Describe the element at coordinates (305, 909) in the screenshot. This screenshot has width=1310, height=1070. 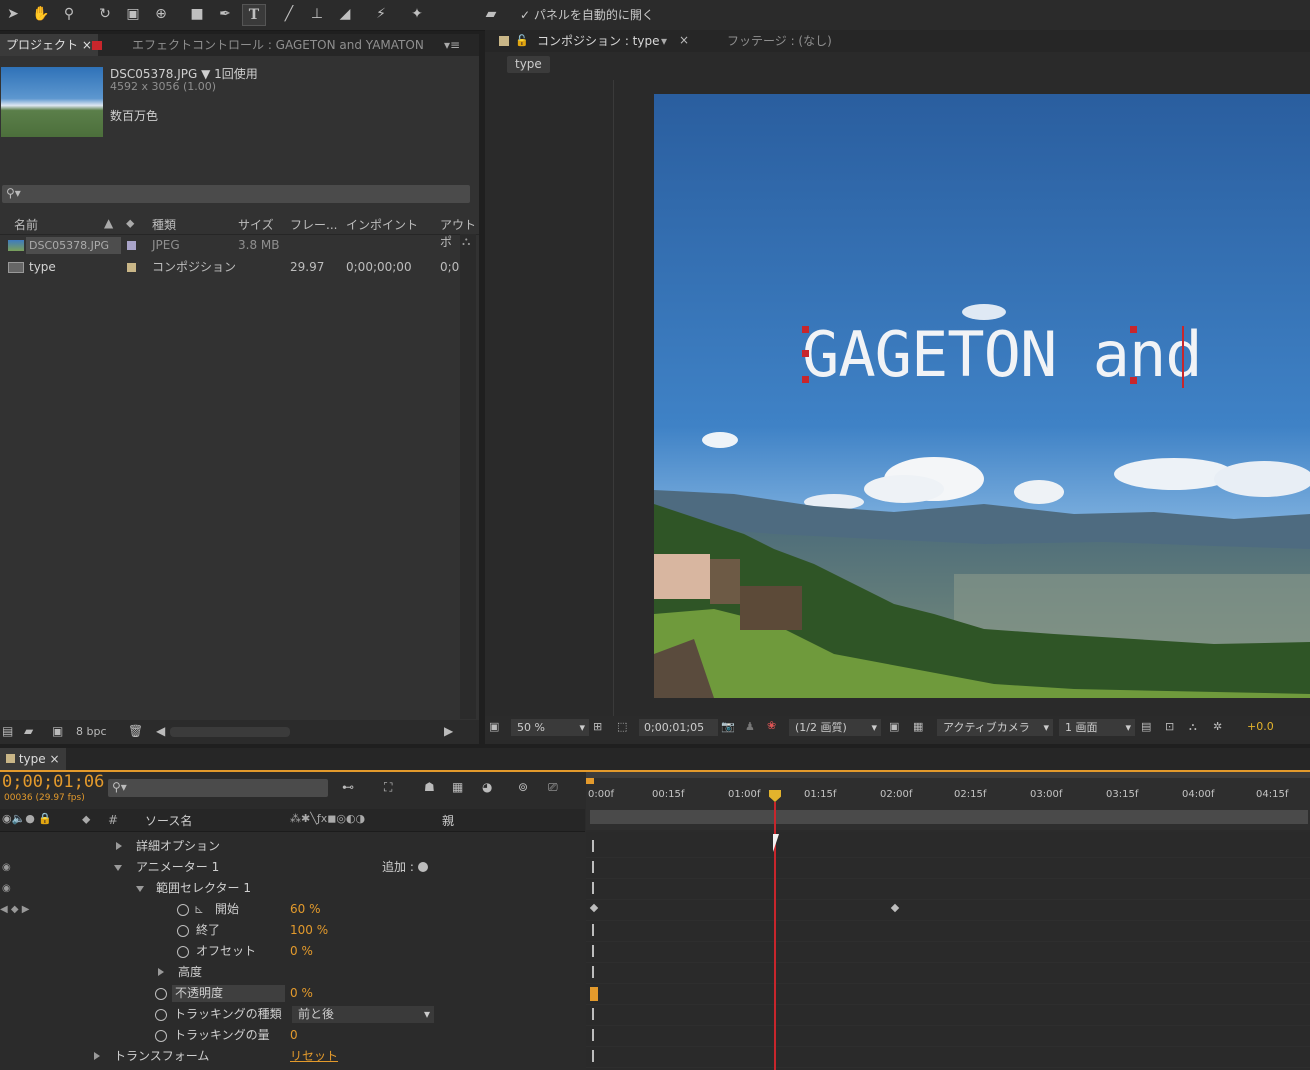
I see `property-value: 60 %` at that location.